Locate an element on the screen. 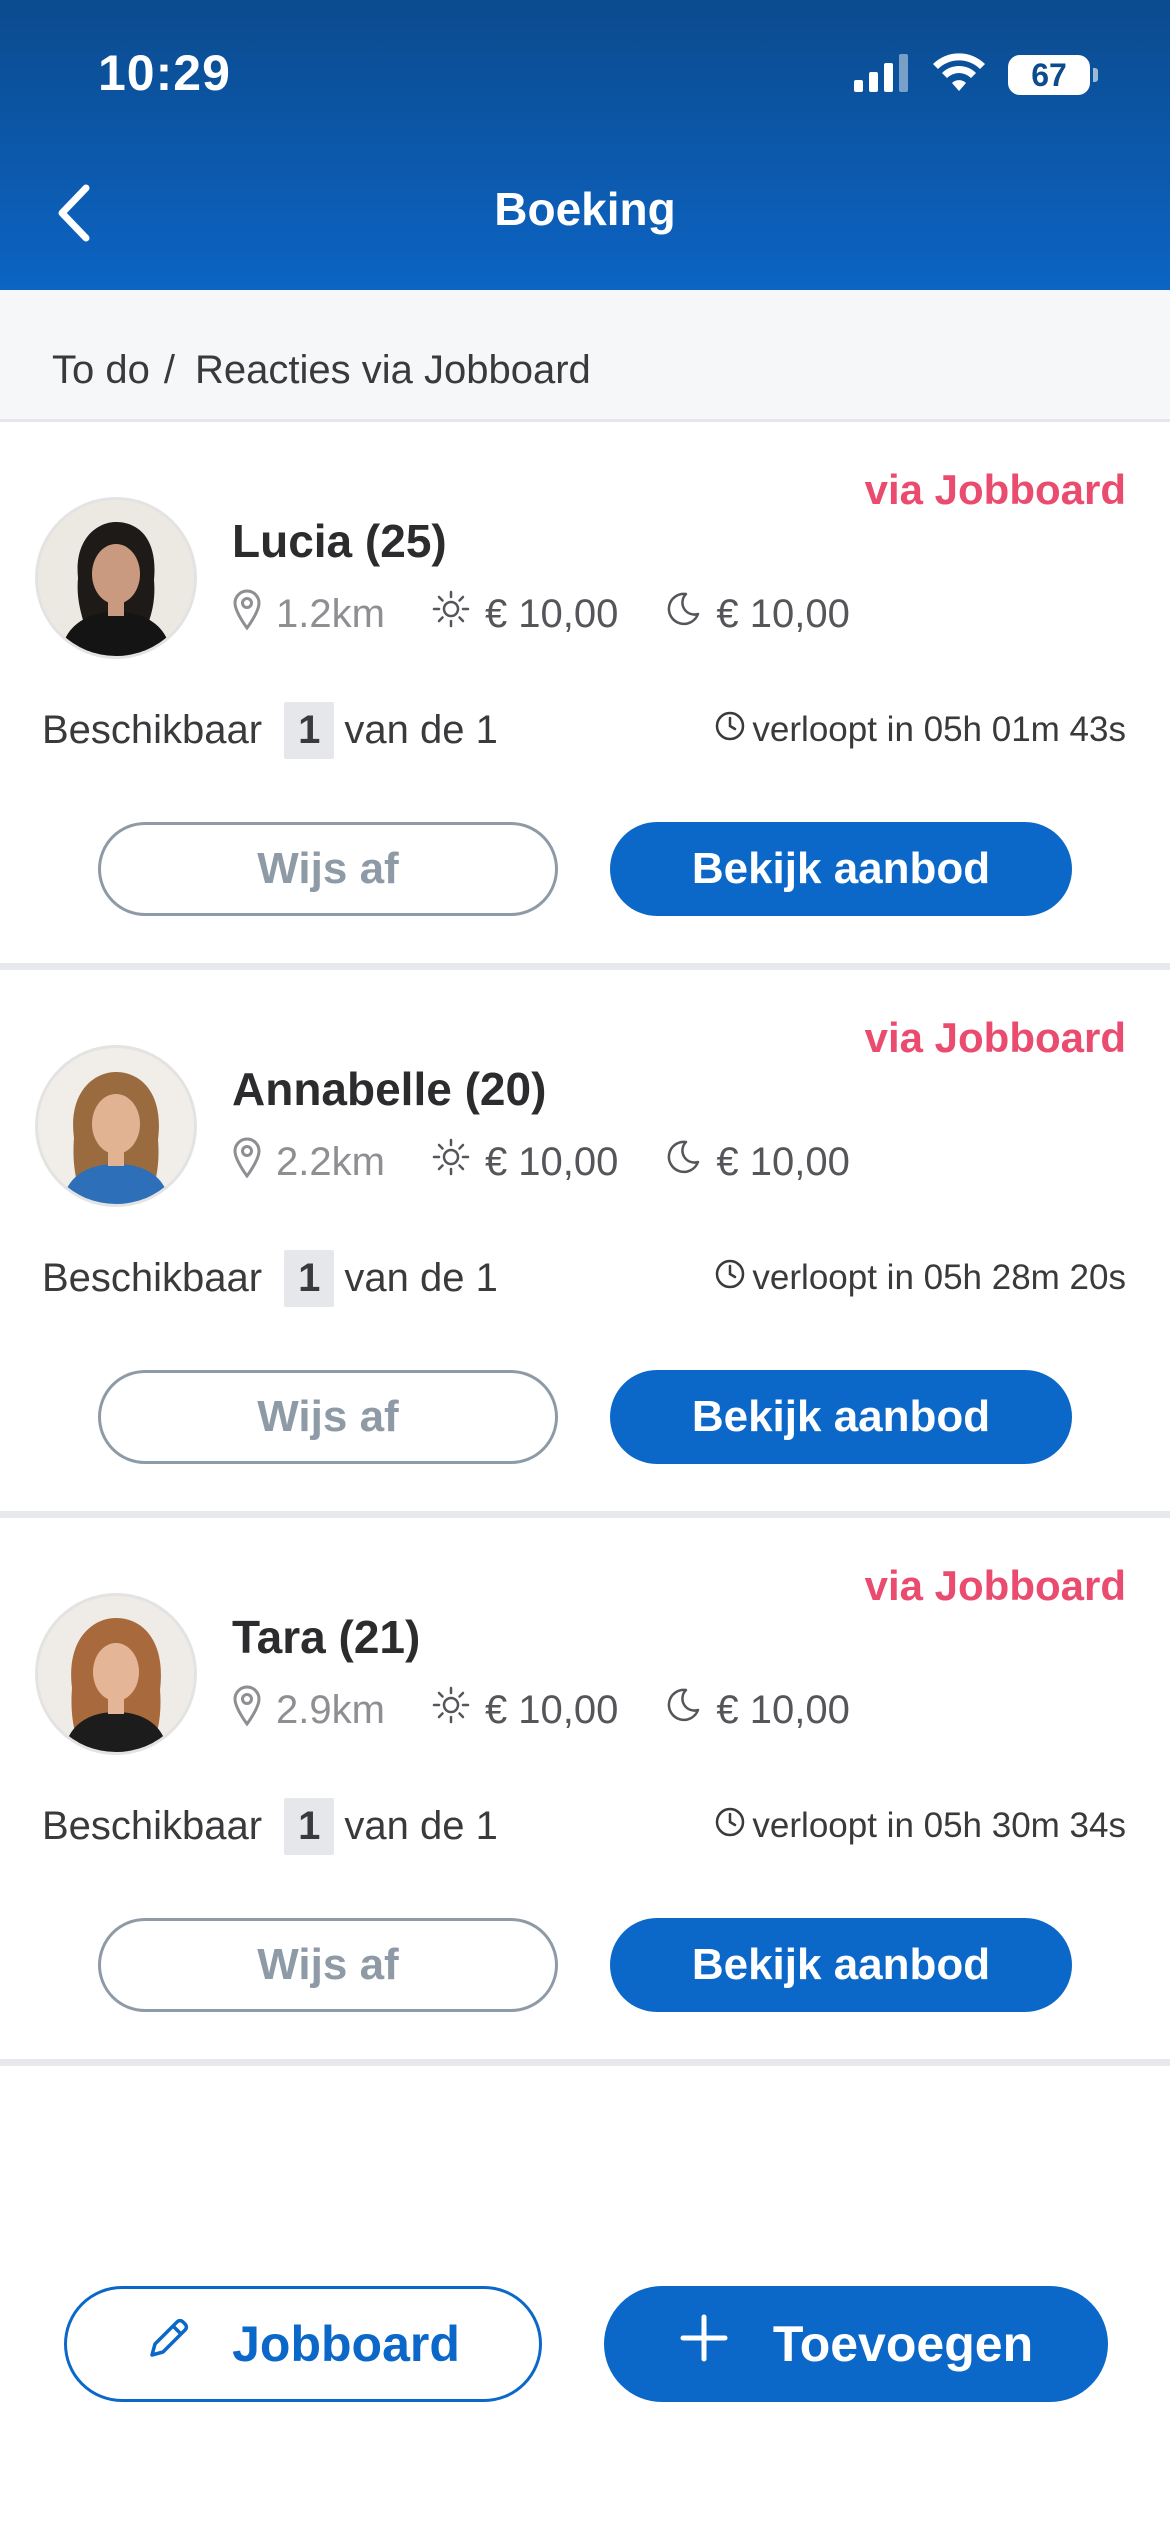 This screenshot has height=2532, width=1170. battery-level: 67 is located at coordinates (1049, 74).